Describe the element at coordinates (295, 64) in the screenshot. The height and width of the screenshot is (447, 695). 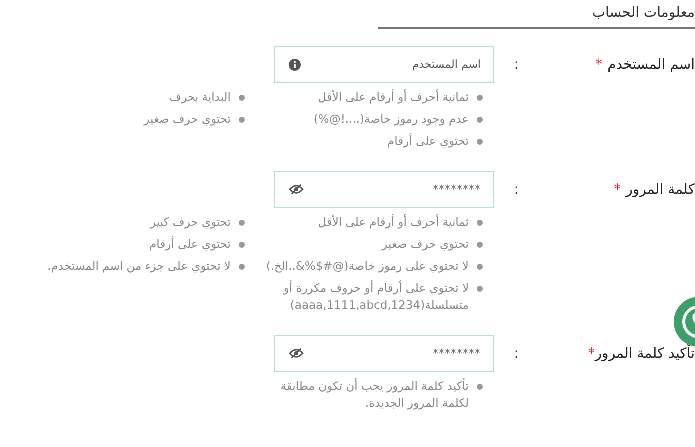
I see `info-icon` at that location.